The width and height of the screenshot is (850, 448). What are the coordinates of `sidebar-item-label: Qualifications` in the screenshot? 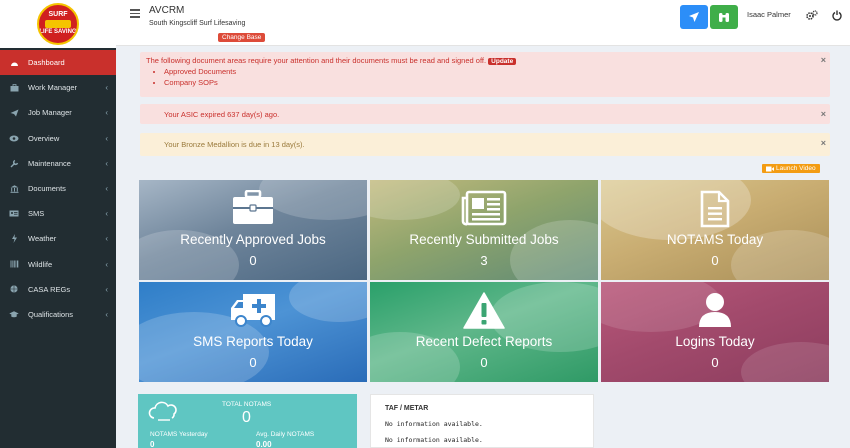 It's located at (51, 314).